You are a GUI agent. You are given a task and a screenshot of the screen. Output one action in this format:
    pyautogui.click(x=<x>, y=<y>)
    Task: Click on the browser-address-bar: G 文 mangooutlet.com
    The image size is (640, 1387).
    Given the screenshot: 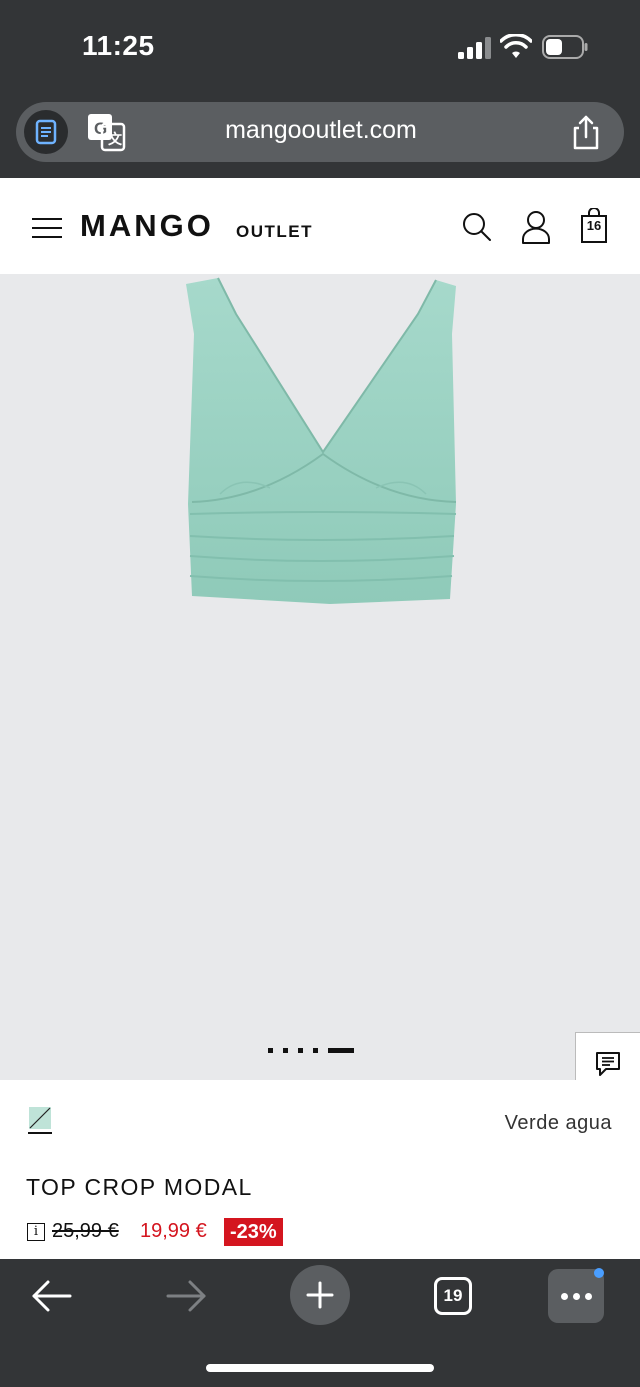 What is the action you would take?
    pyautogui.click(x=320, y=137)
    